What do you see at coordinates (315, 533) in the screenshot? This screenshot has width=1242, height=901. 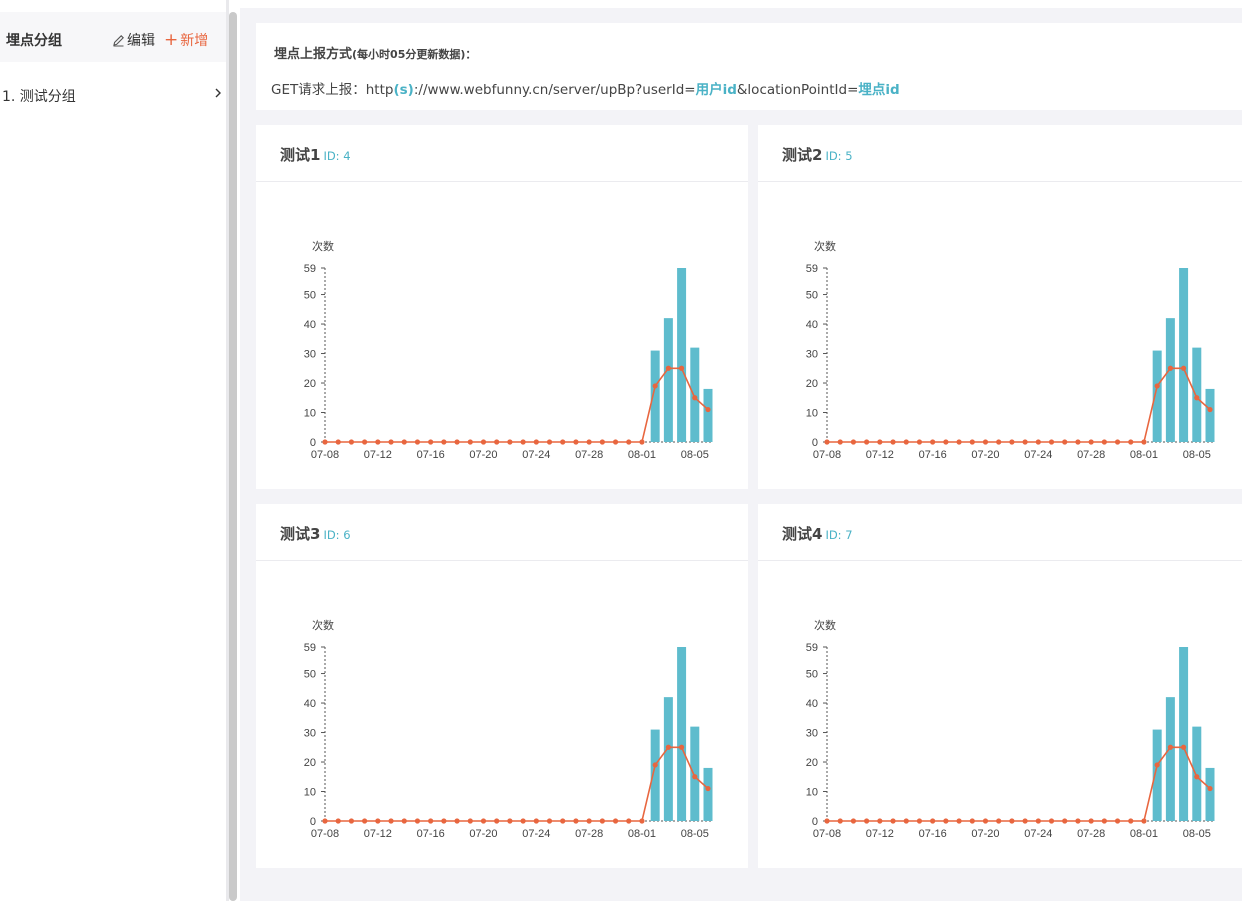 I see `card-title: 测试3 ID: 6` at bounding box center [315, 533].